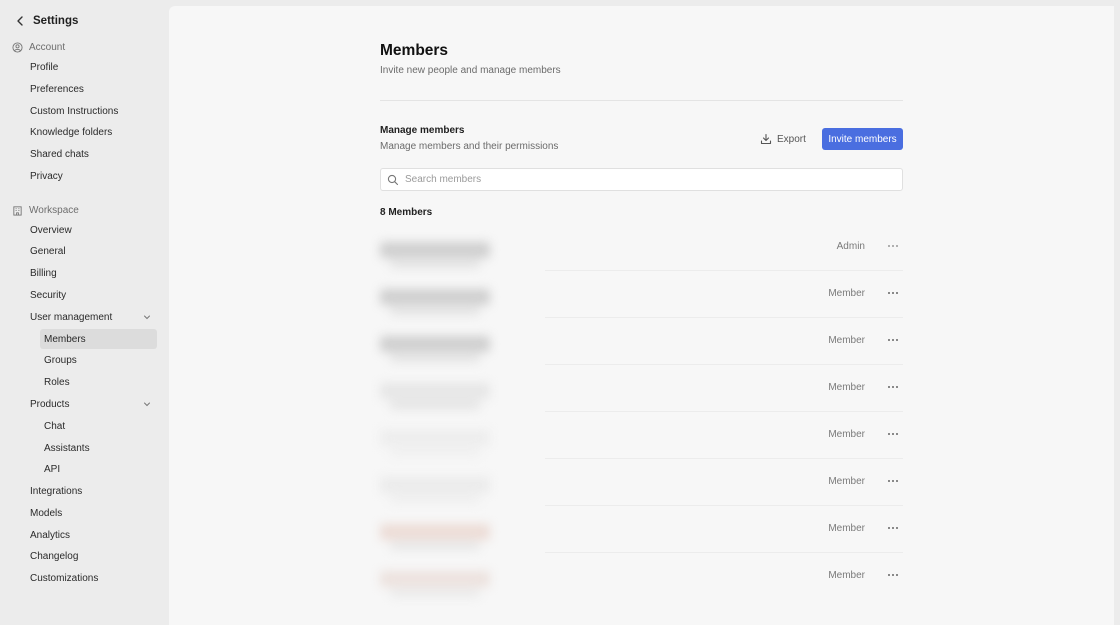 This screenshot has height=625, width=1120. What do you see at coordinates (98, 339) in the screenshot?
I see `sidebar-item-members: Members` at bounding box center [98, 339].